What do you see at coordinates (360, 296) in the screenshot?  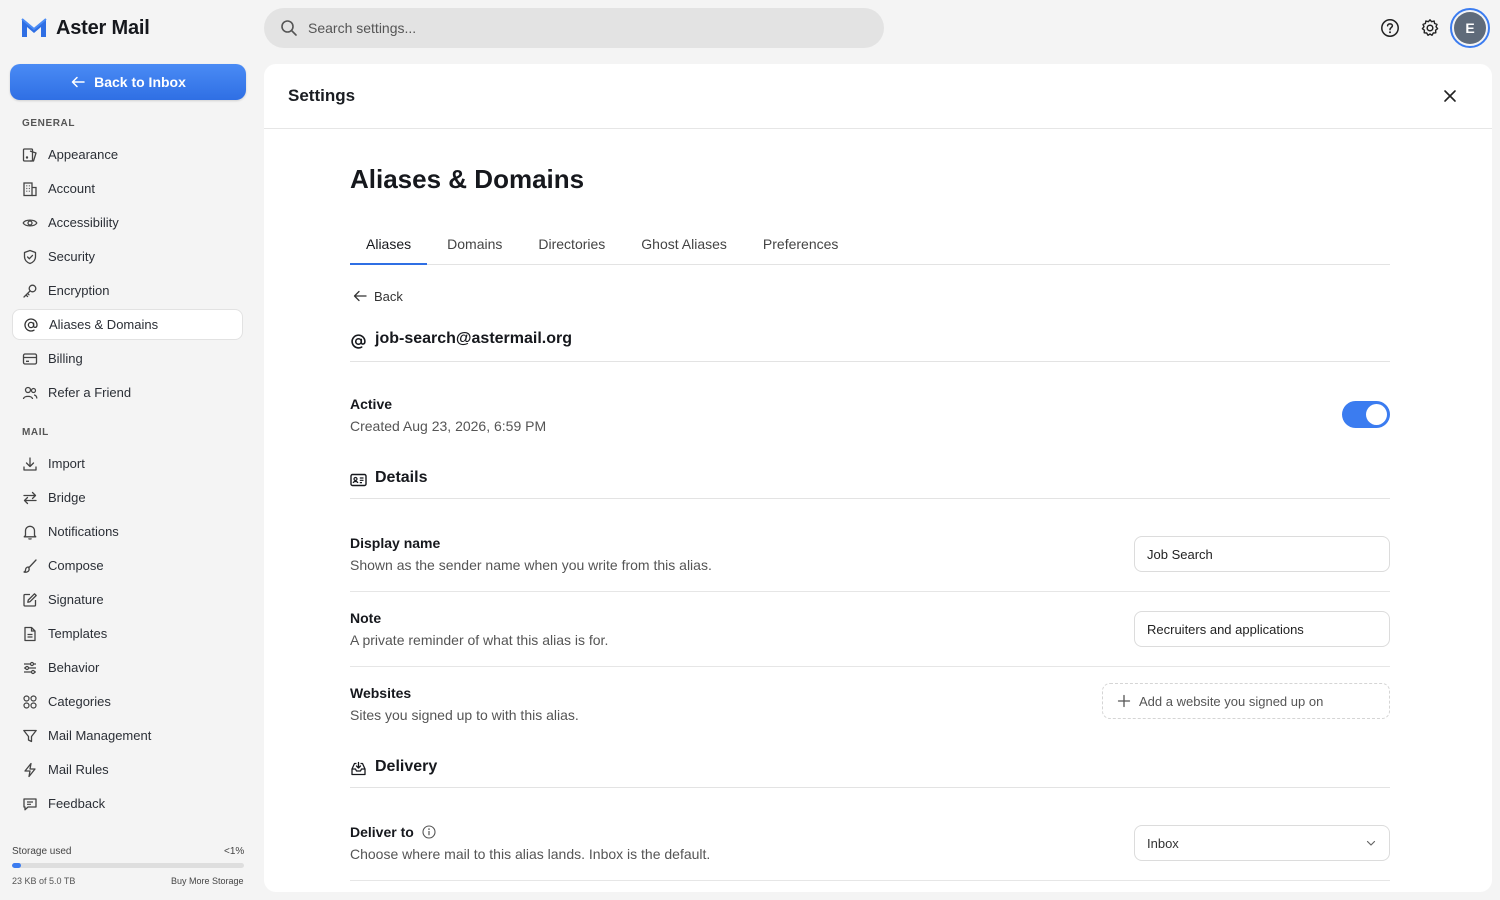 I see `arrow-left-icon` at bounding box center [360, 296].